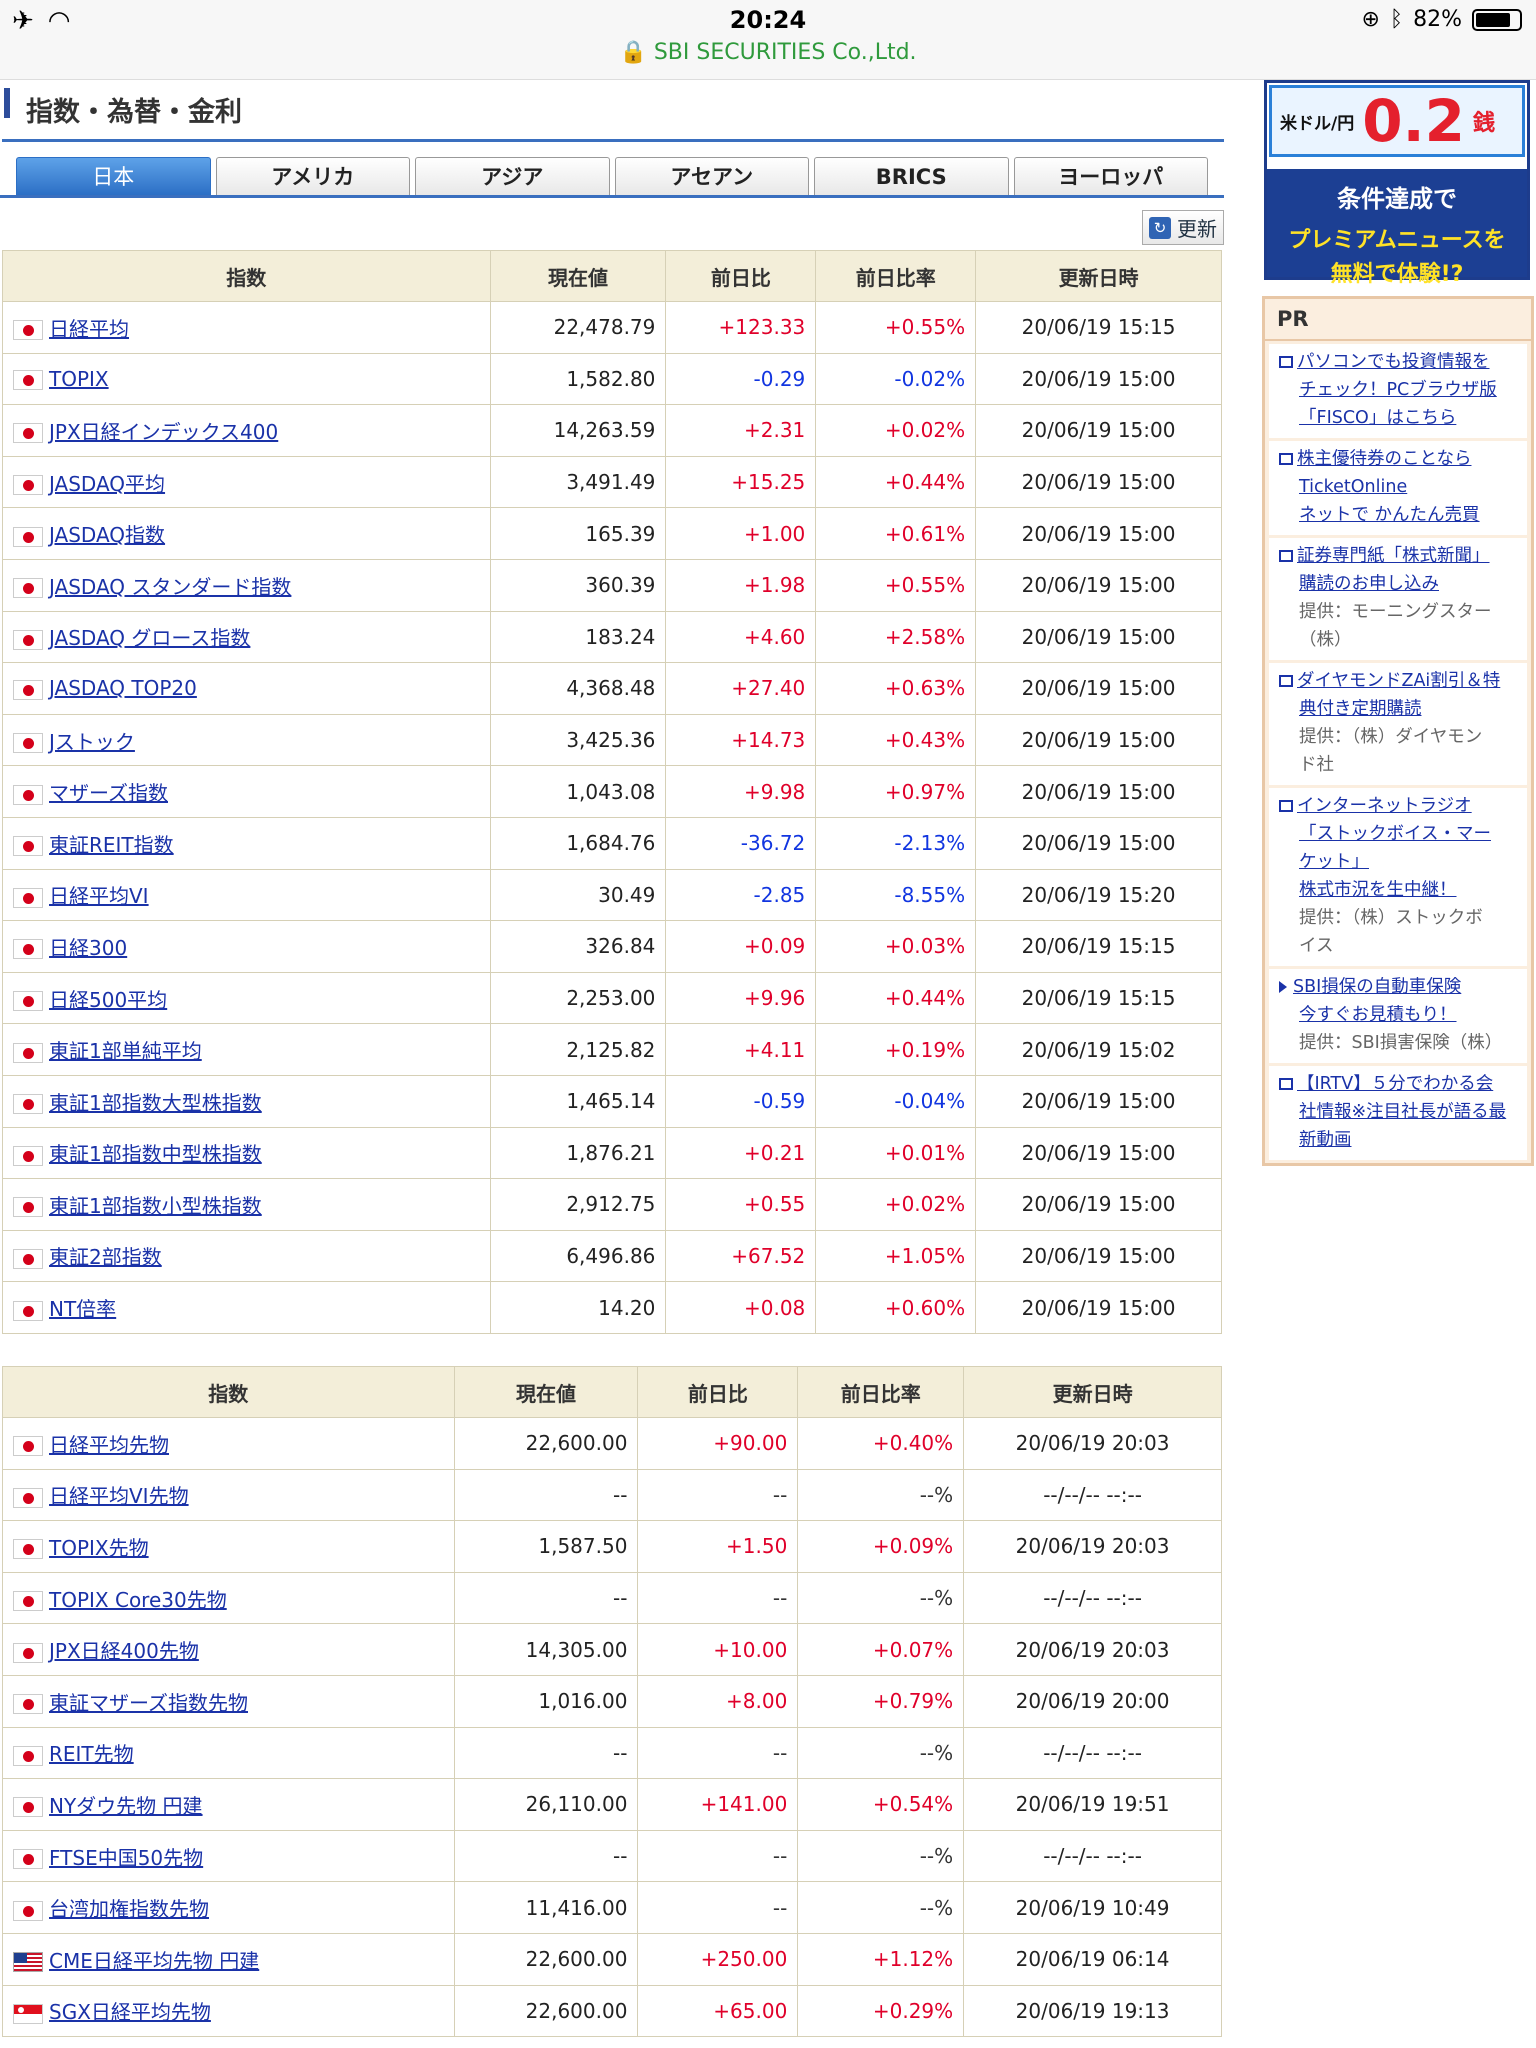 The width and height of the screenshot is (1536, 2048). I want to click on refresh-button: ↻ 更新, so click(1183, 227).